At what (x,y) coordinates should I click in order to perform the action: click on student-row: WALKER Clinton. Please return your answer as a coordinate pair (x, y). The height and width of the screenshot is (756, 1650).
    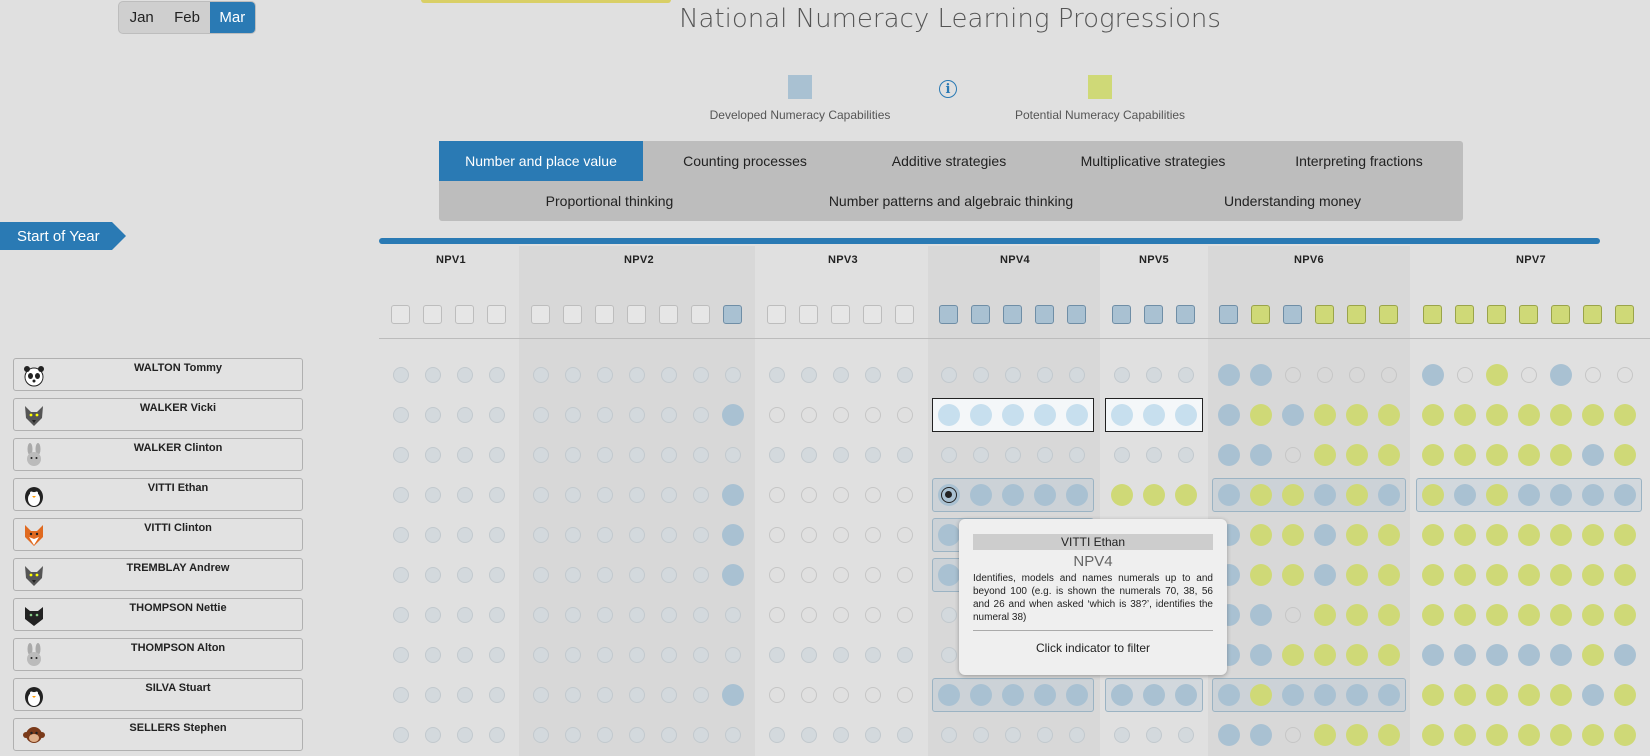
    Looking at the image, I should click on (158, 454).